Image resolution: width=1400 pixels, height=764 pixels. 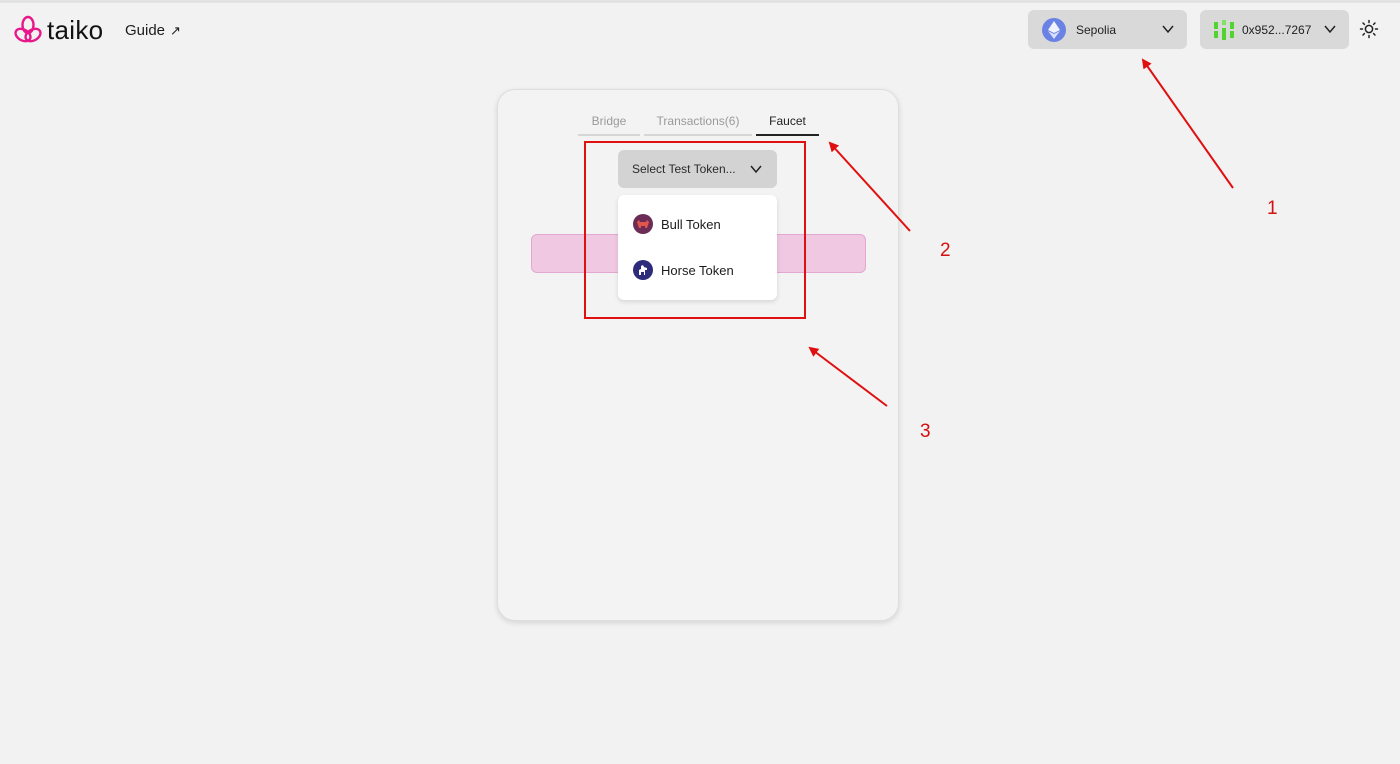 I want to click on annotation-label-1: 1, so click(x=1272, y=208).